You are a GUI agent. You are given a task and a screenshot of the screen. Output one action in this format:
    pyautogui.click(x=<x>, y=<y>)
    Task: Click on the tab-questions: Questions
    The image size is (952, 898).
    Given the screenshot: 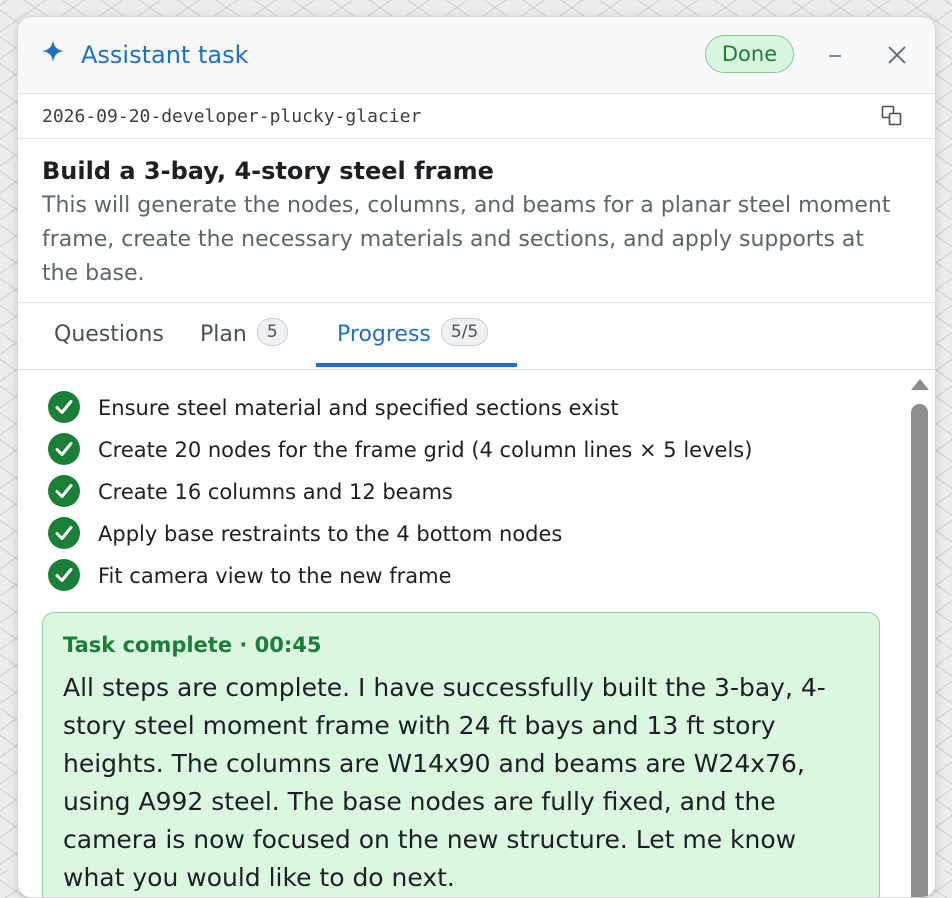 What is the action you would take?
    pyautogui.click(x=109, y=335)
    